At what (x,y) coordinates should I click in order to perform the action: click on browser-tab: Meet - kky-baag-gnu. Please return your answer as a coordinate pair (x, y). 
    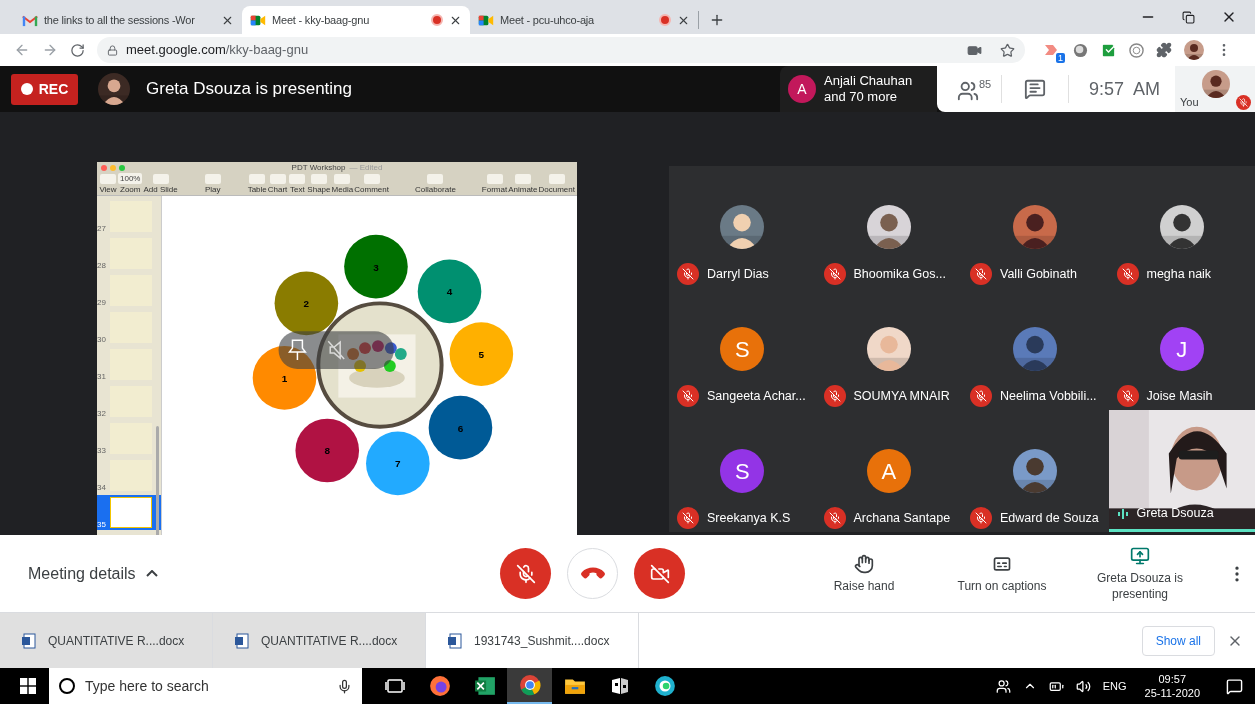
    Looking at the image, I should click on (356, 20).